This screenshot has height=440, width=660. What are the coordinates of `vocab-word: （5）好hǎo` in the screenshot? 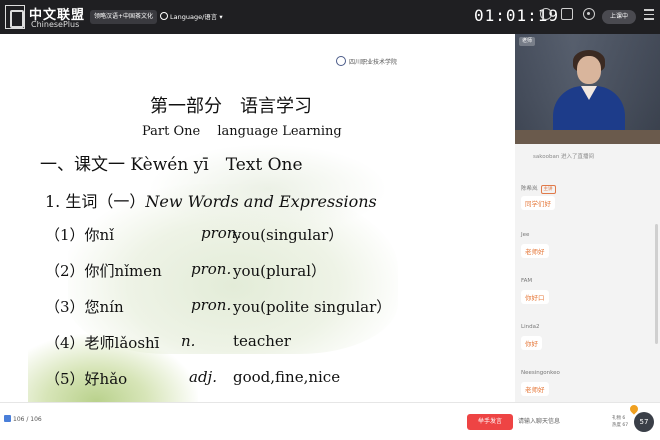 It's located at (86, 379).